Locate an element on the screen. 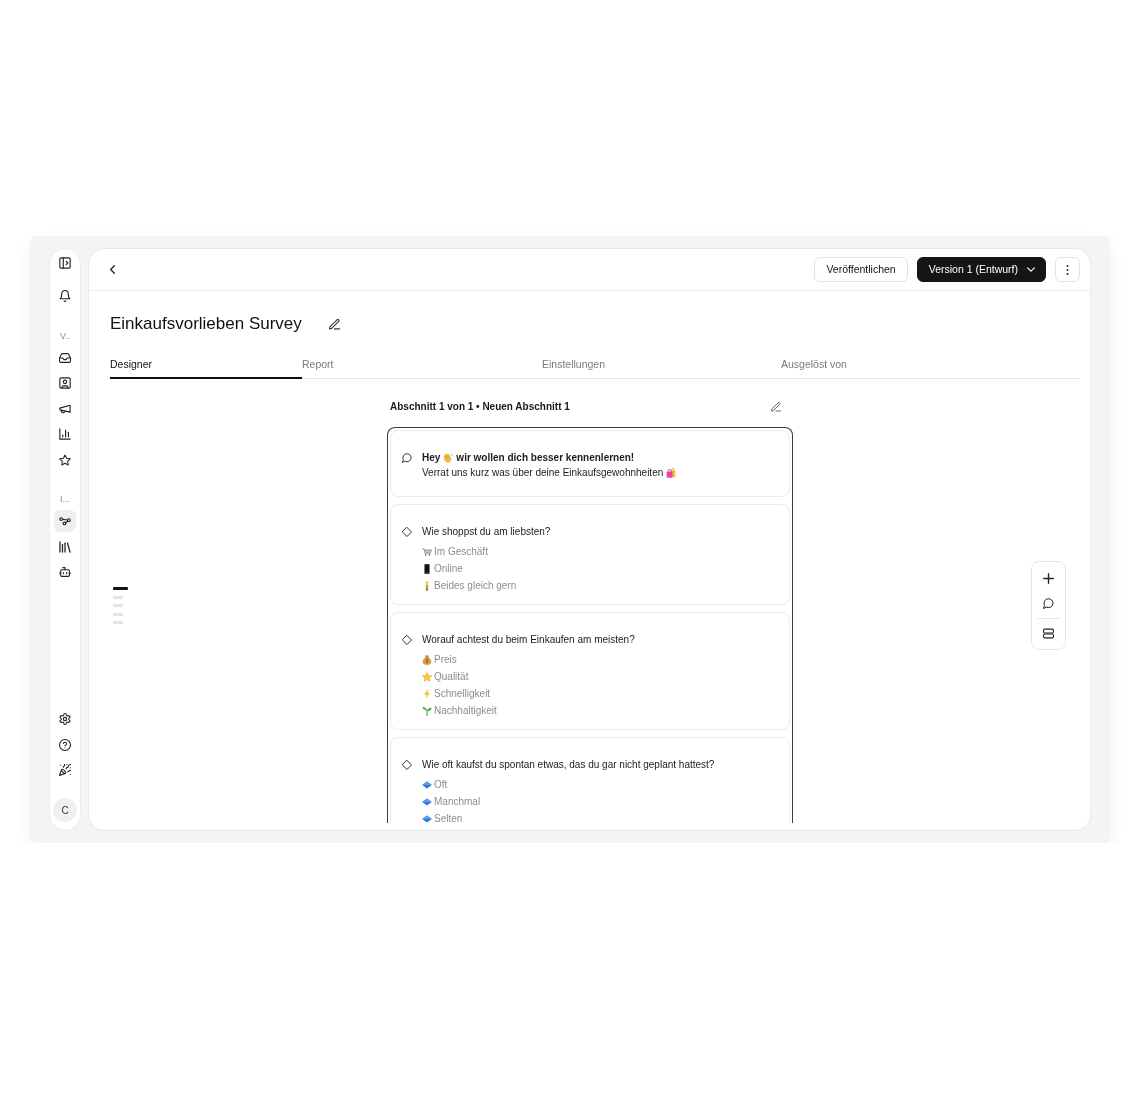  plus-icon is located at coordinates (1048, 578).